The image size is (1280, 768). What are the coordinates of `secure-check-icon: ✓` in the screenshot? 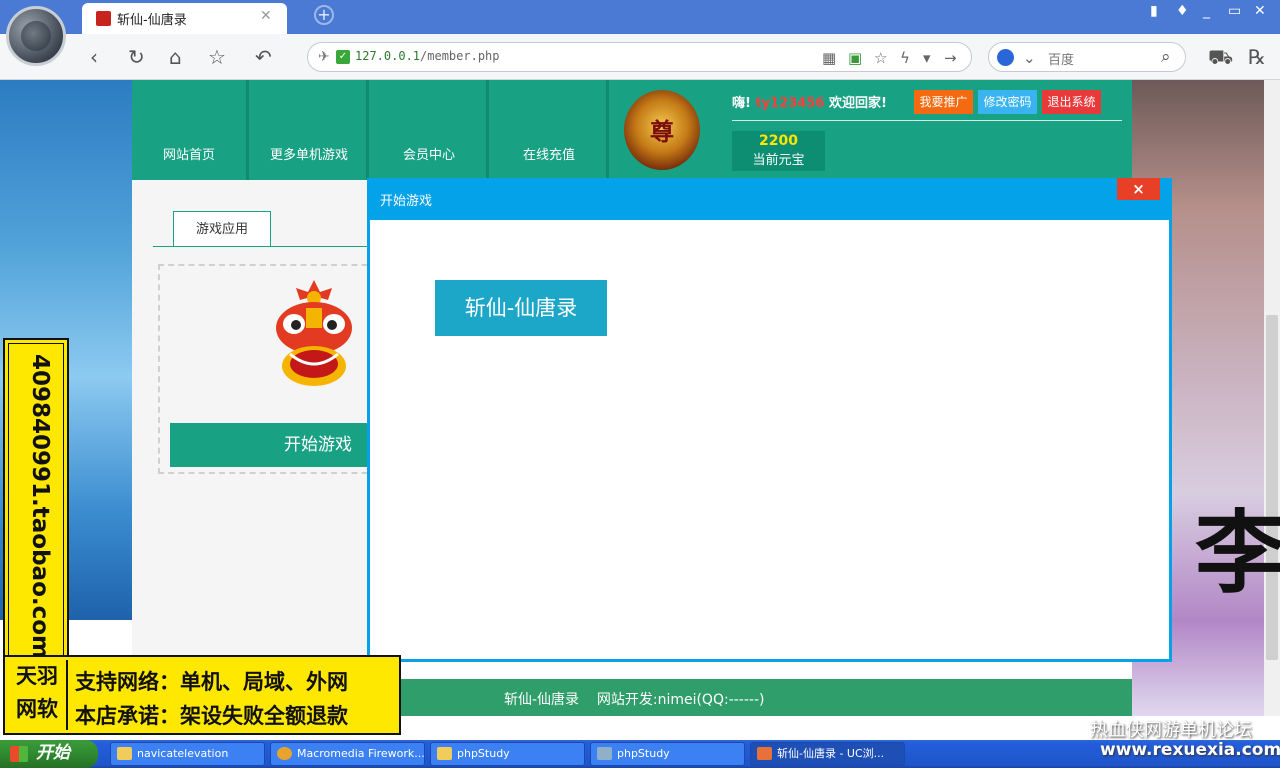 It's located at (343, 57).